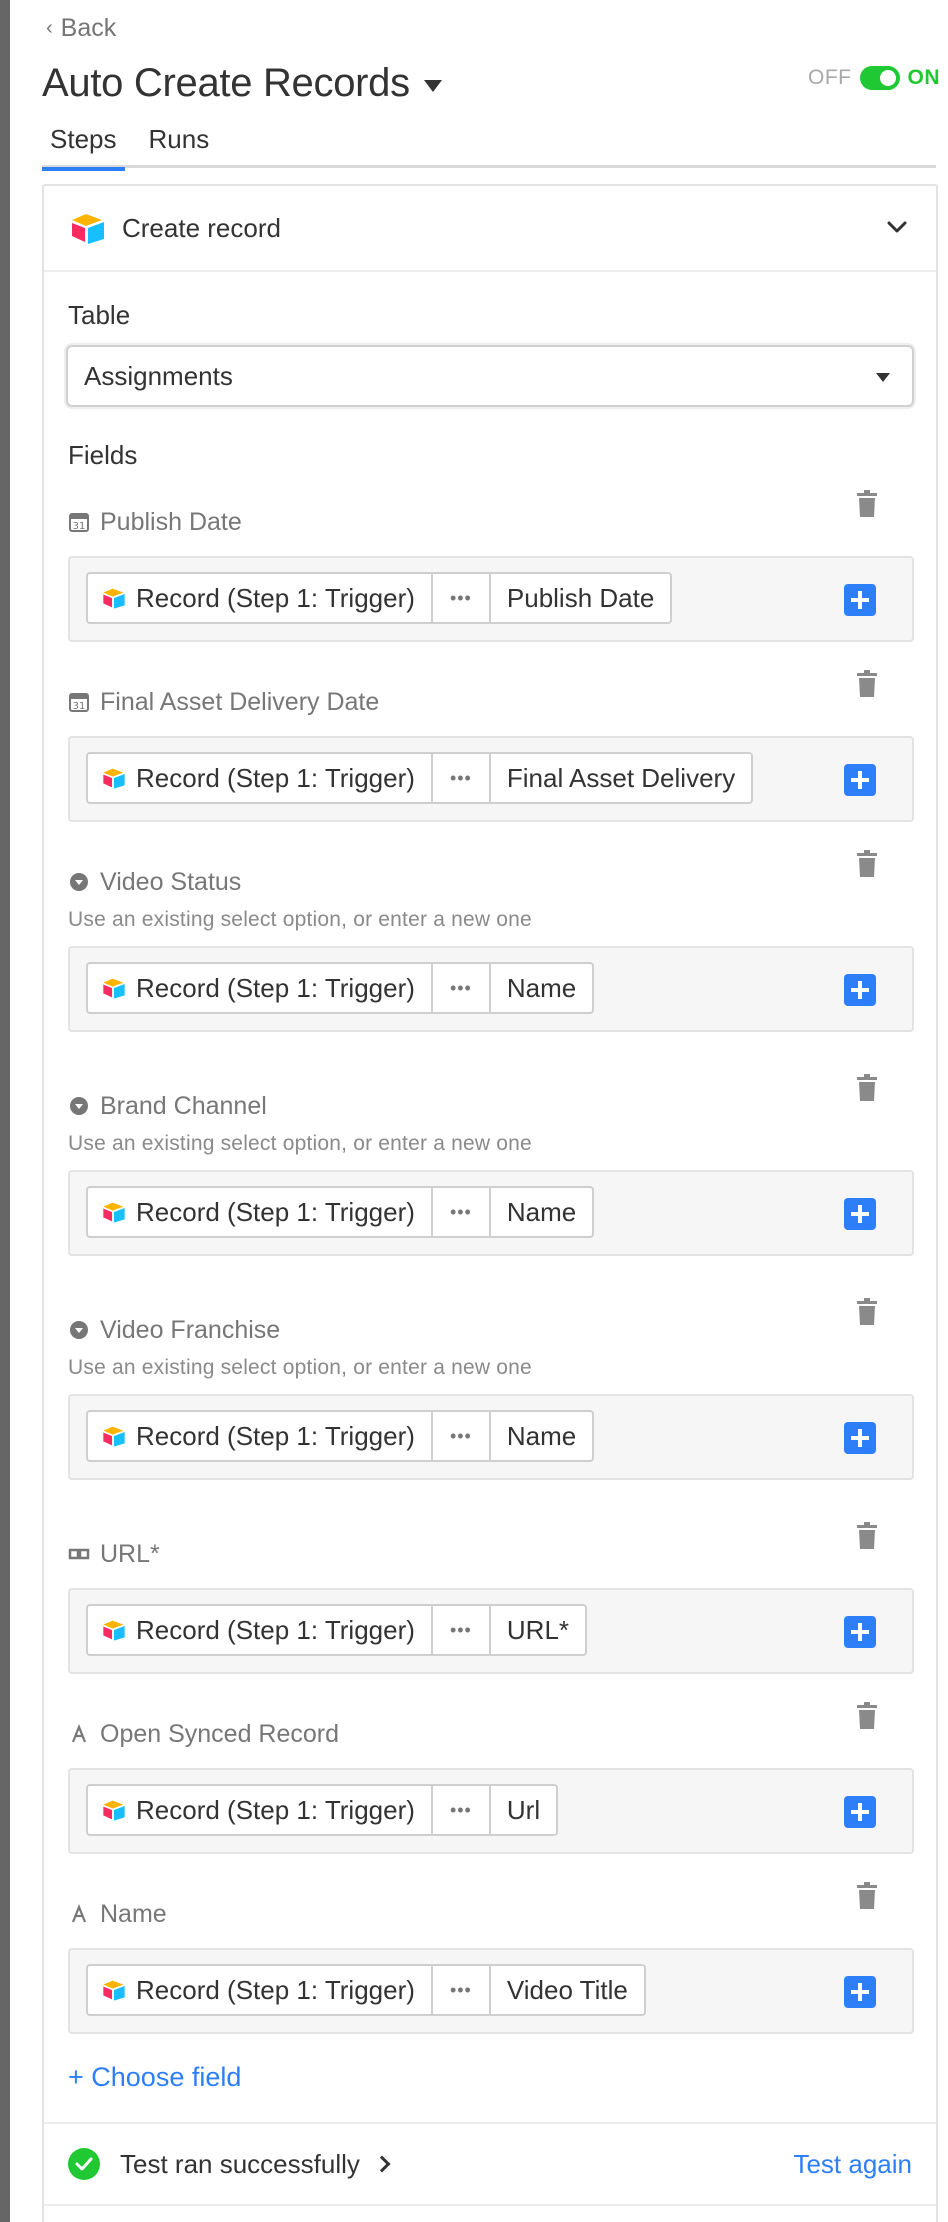  Describe the element at coordinates (179, 143) in the screenshot. I see `tab-runs: Runs` at that location.